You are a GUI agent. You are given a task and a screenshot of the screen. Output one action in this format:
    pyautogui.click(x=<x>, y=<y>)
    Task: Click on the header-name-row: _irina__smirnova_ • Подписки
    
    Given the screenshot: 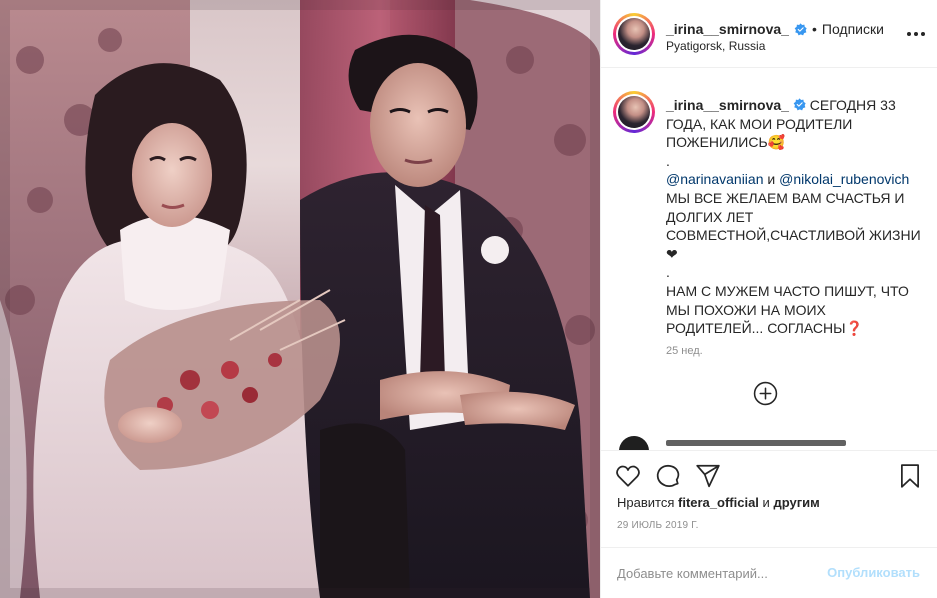 What is the action you would take?
    pyautogui.click(x=775, y=29)
    